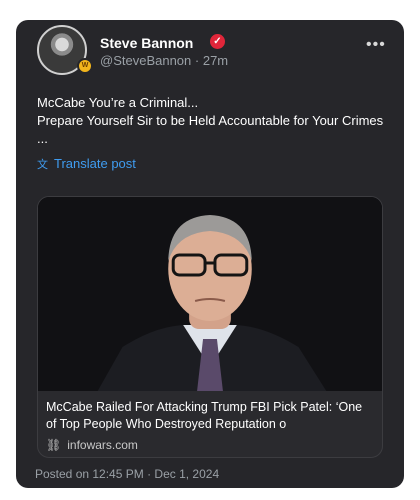 The width and height of the screenshot is (420, 500). I want to click on avatar-badge-icon: W, so click(85, 66).